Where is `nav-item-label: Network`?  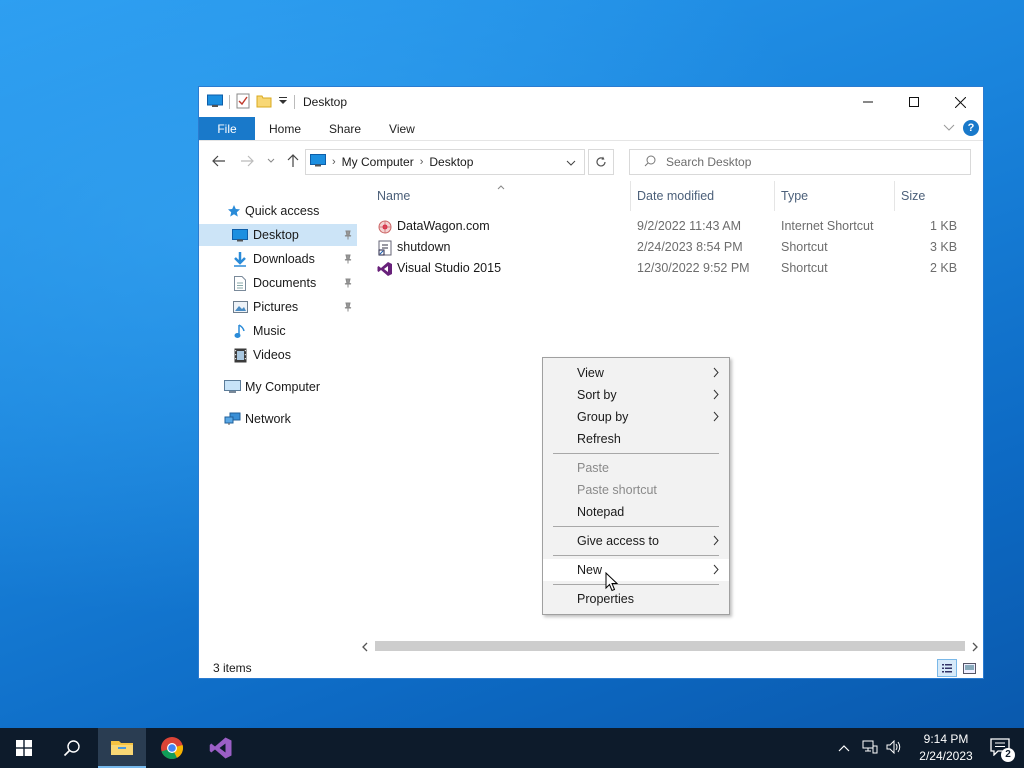
nav-item-label: Network is located at coordinates (268, 419).